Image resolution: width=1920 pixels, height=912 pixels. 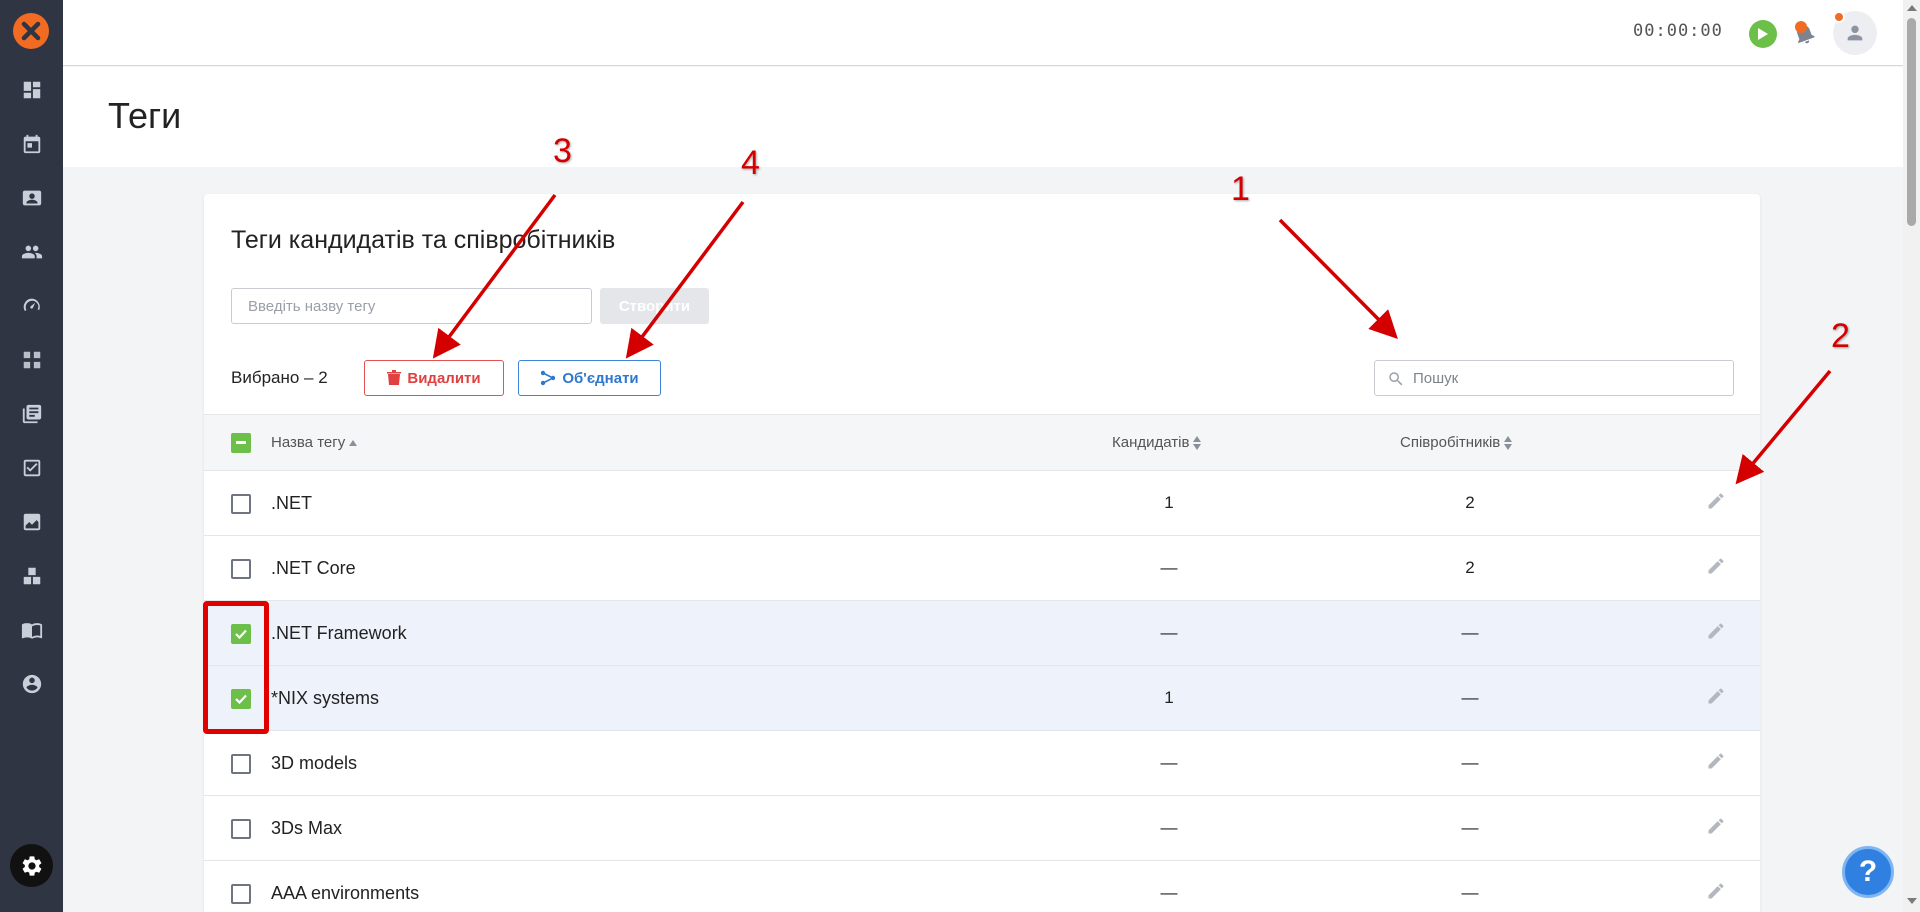 I want to click on gear-icon, so click(x=31, y=865).